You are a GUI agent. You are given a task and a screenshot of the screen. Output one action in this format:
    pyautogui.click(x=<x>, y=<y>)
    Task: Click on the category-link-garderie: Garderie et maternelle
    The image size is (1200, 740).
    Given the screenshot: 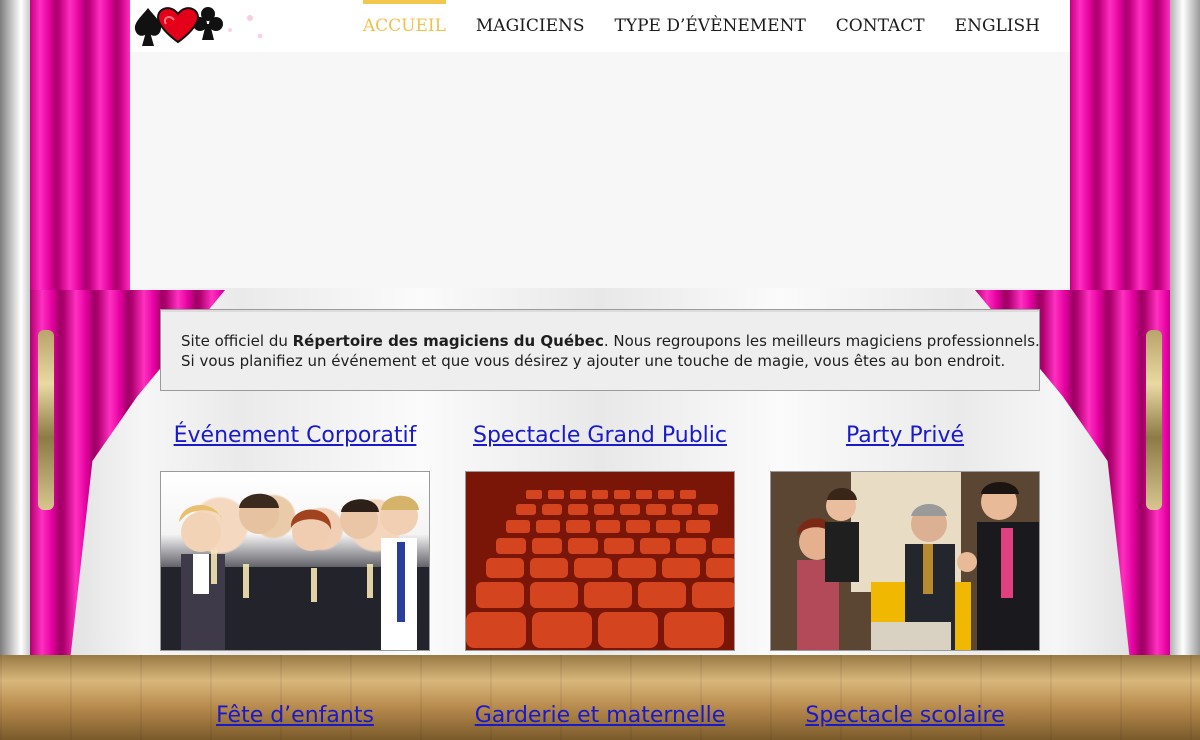 What is the action you would take?
    pyautogui.click(x=600, y=715)
    